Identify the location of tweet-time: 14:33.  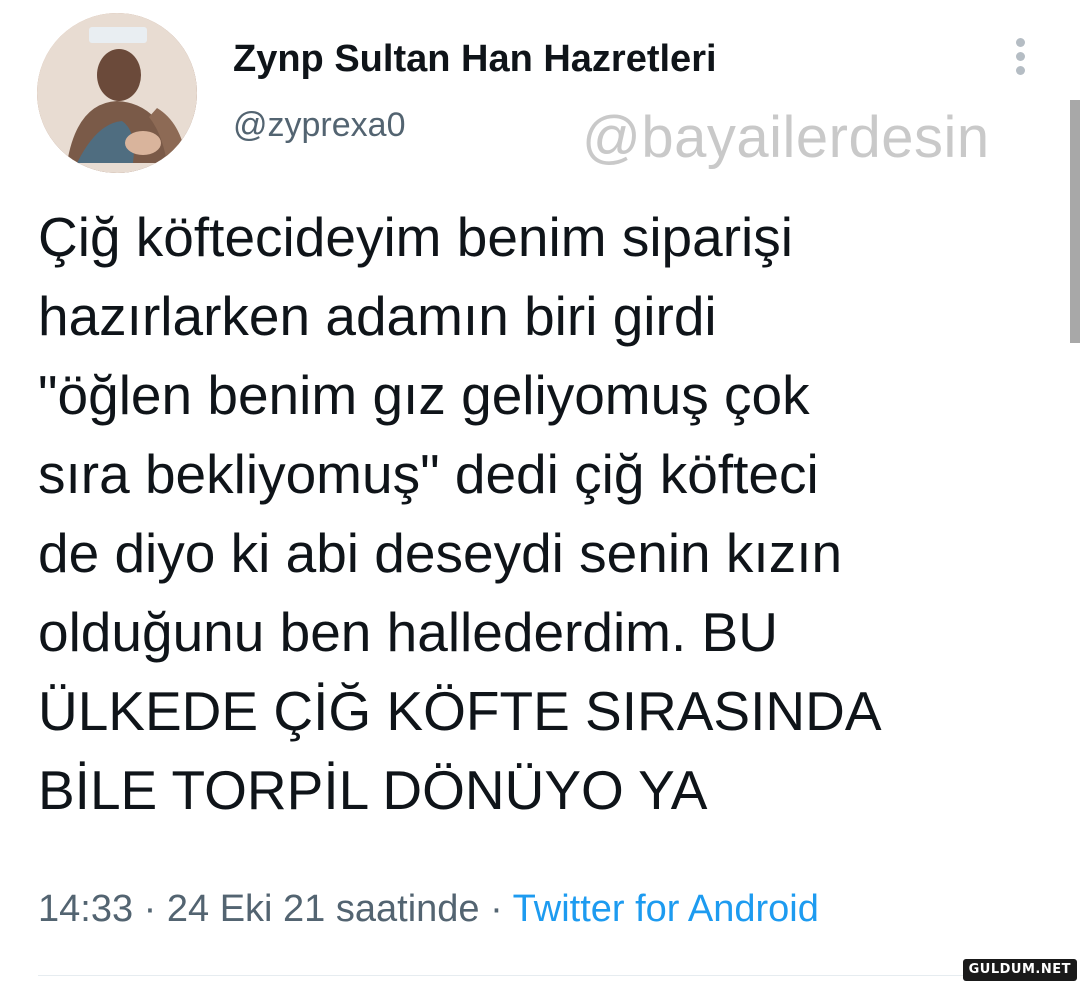
(85, 909).